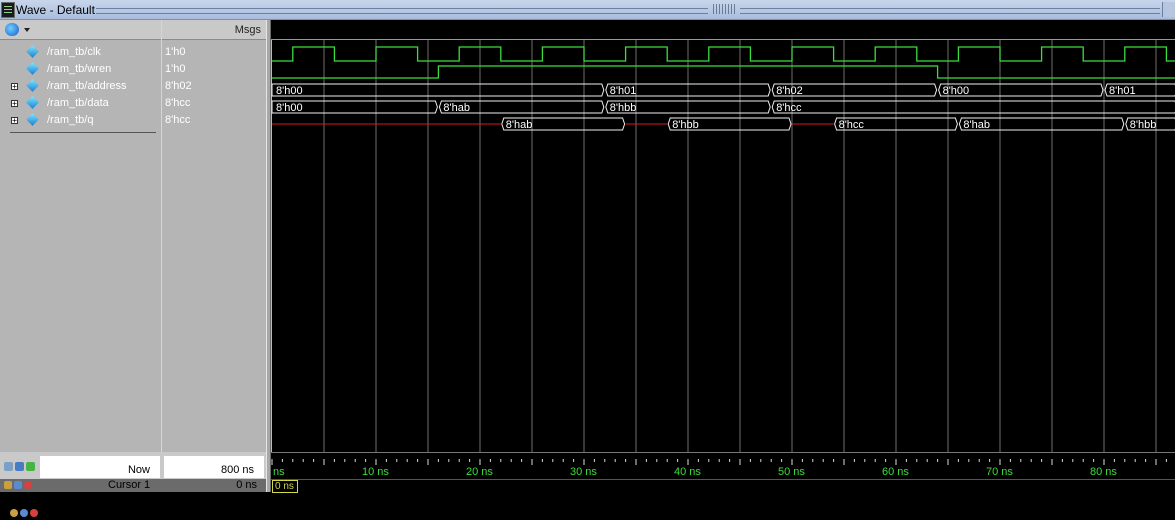 This screenshot has width=1175, height=520. I want to click on data-bus-label: 8'hab, so click(456, 108).